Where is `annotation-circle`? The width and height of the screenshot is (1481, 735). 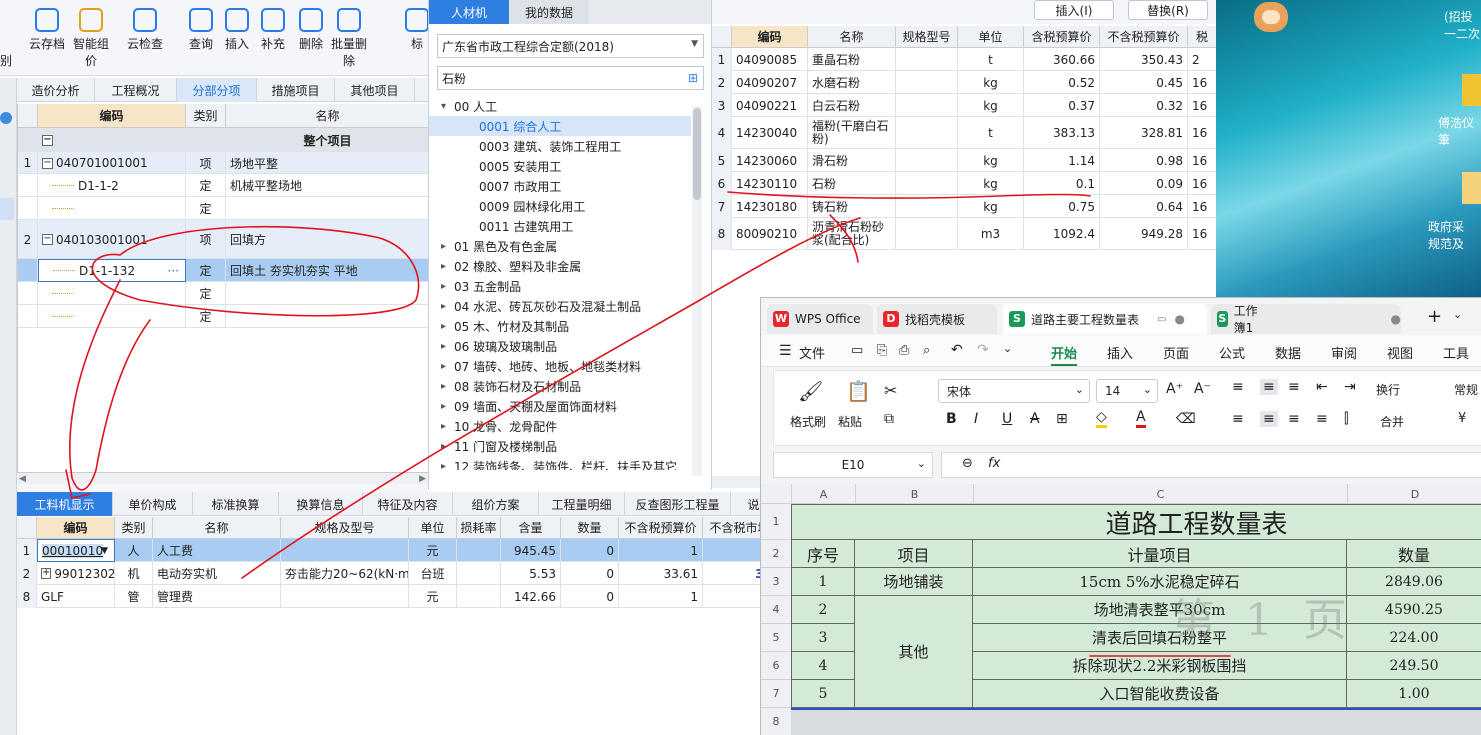
annotation-circle is located at coordinates (255, 271).